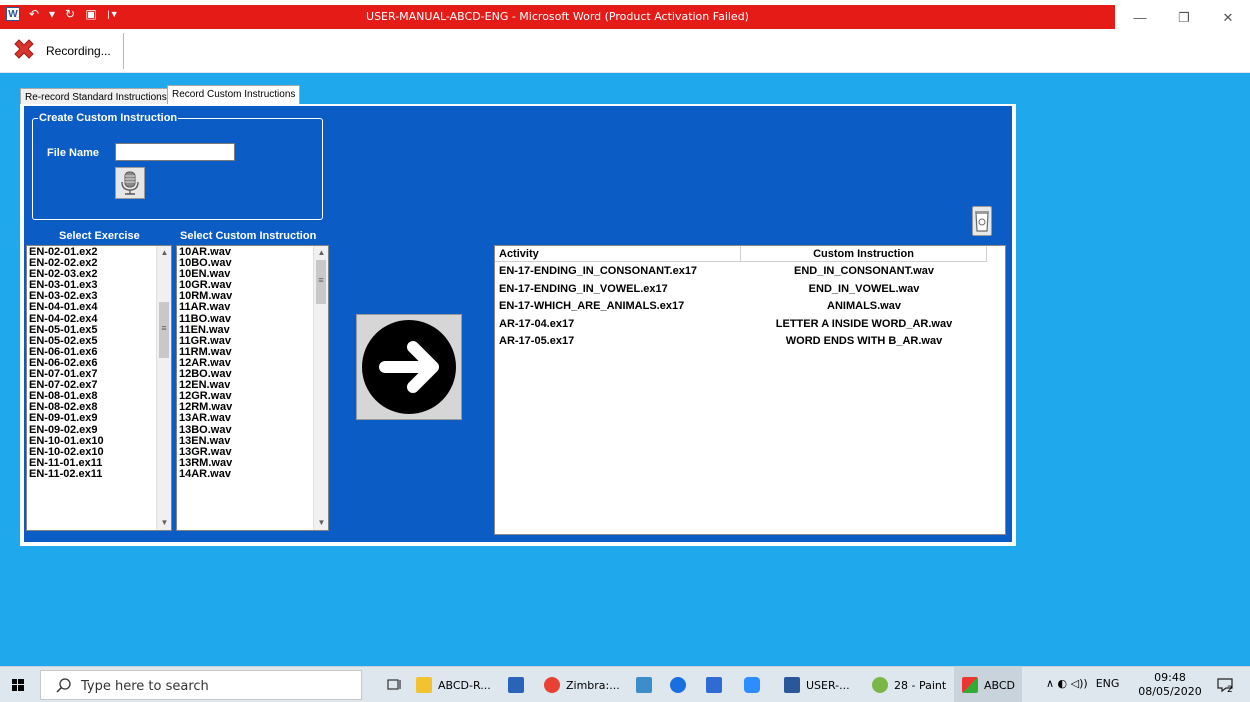  I want to click on custom-instruction-list-item: 13BO.wav, so click(205, 430).